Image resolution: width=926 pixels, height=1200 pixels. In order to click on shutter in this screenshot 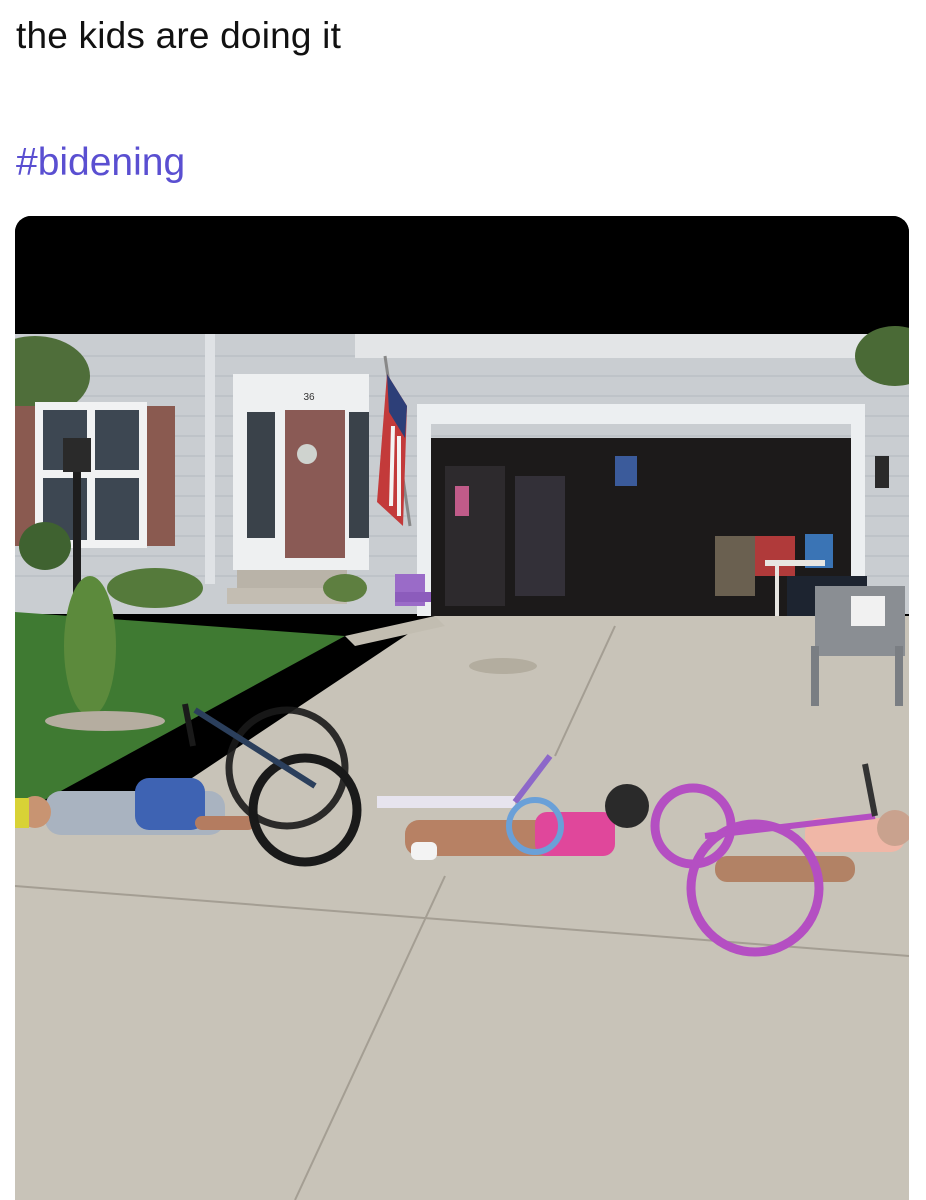, I will do `click(161, 476)`.